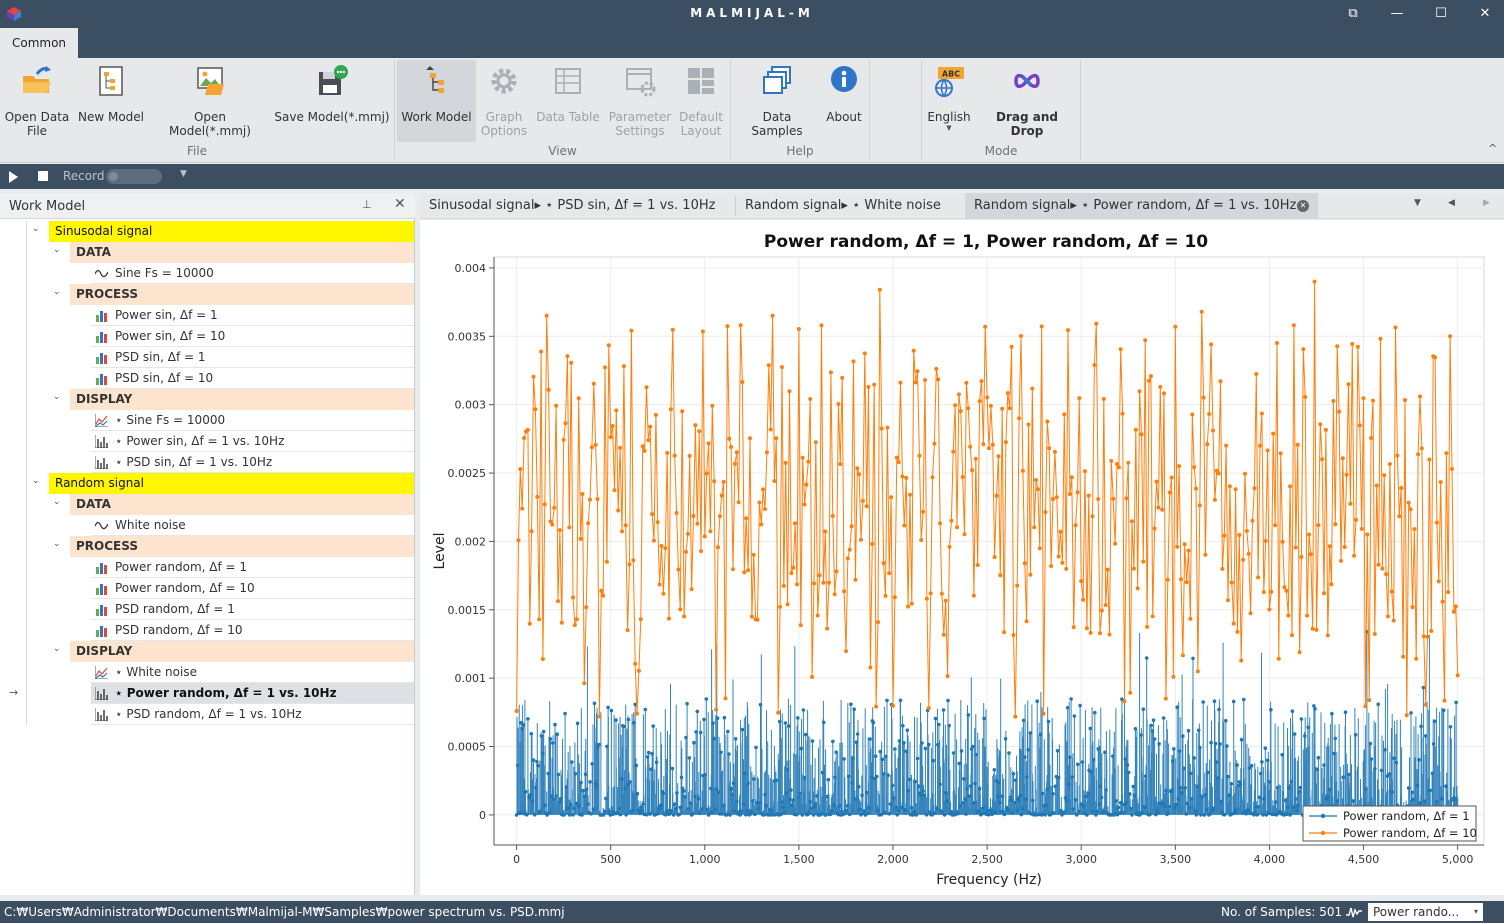 This screenshot has width=1504, height=923. Describe the element at coordinates (332, 101) in the screenshot. I see `save-model-button: Save Model(*.mmj)` at that location.